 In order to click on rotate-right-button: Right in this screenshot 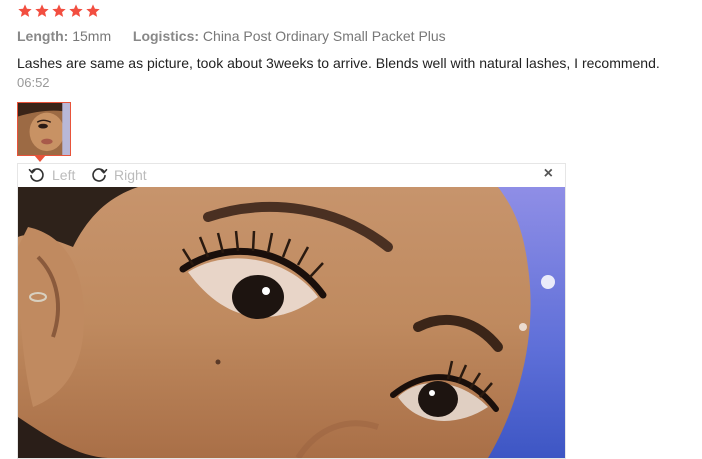, I will do `click(118, 175)`.